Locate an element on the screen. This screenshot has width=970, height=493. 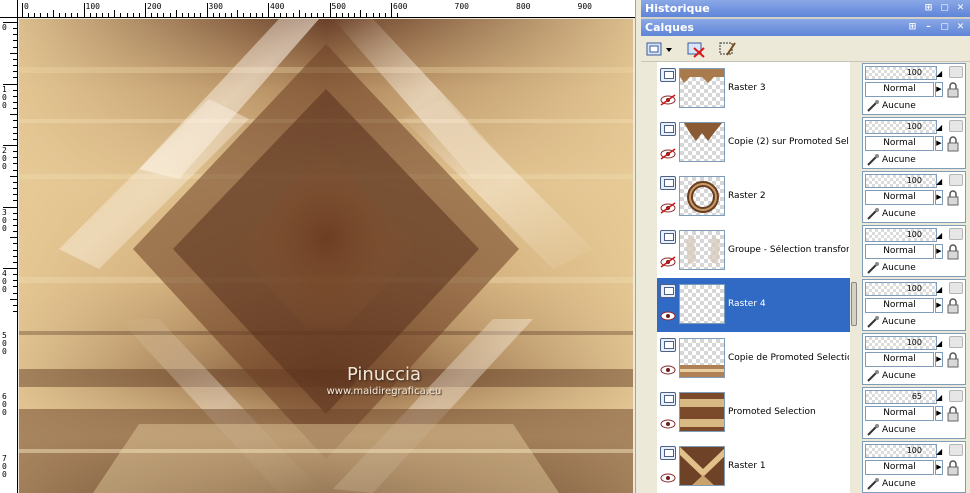
scrollbar-thumb is located at coordinates (854, 304).